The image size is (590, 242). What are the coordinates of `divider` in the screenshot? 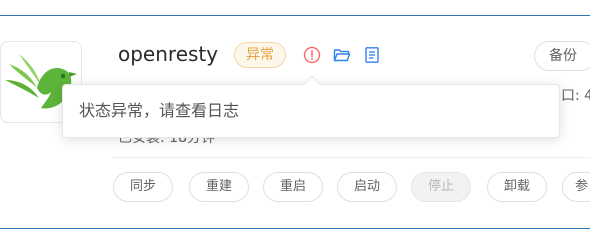 It's located at (351, 157).